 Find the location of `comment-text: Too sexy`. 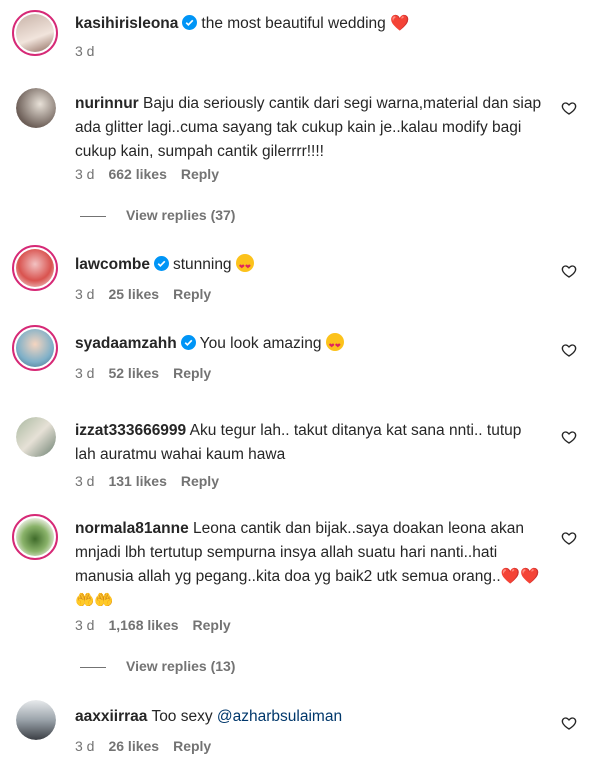

comment-text: Too sexy is located at coordinates (184, 716).